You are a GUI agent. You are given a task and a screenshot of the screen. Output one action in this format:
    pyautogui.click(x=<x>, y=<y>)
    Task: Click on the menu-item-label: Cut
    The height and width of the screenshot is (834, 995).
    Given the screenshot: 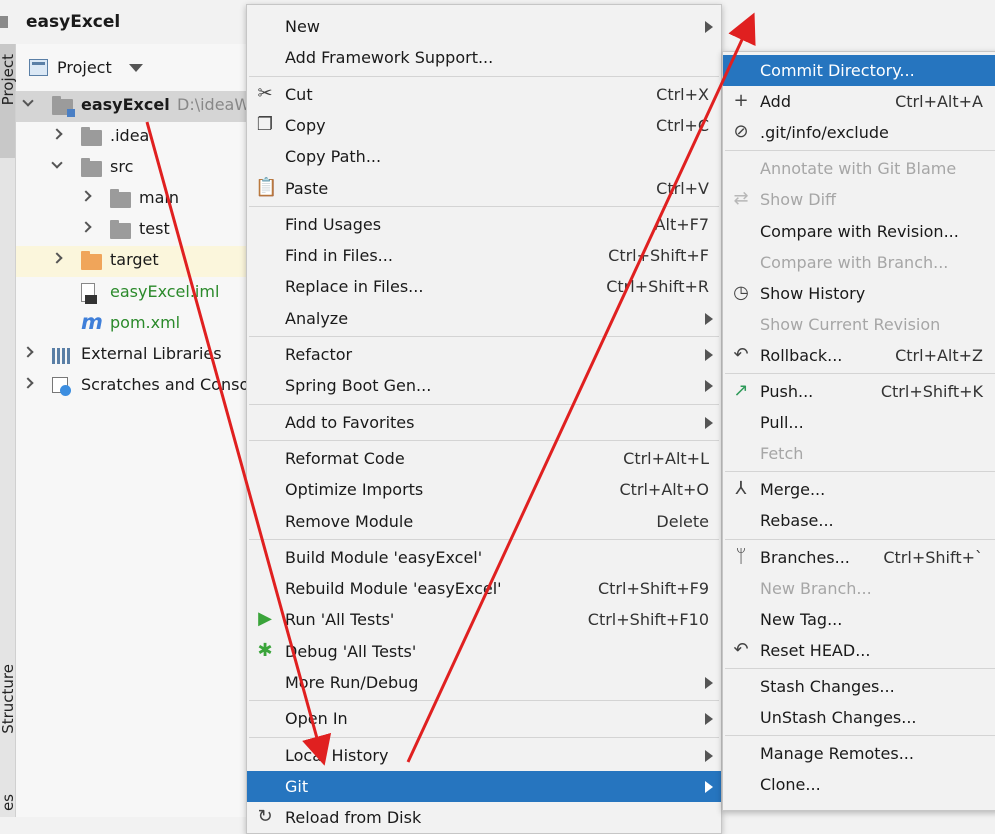 What is the action you would take?
    pyautogui.click(x=299, y=94)
    